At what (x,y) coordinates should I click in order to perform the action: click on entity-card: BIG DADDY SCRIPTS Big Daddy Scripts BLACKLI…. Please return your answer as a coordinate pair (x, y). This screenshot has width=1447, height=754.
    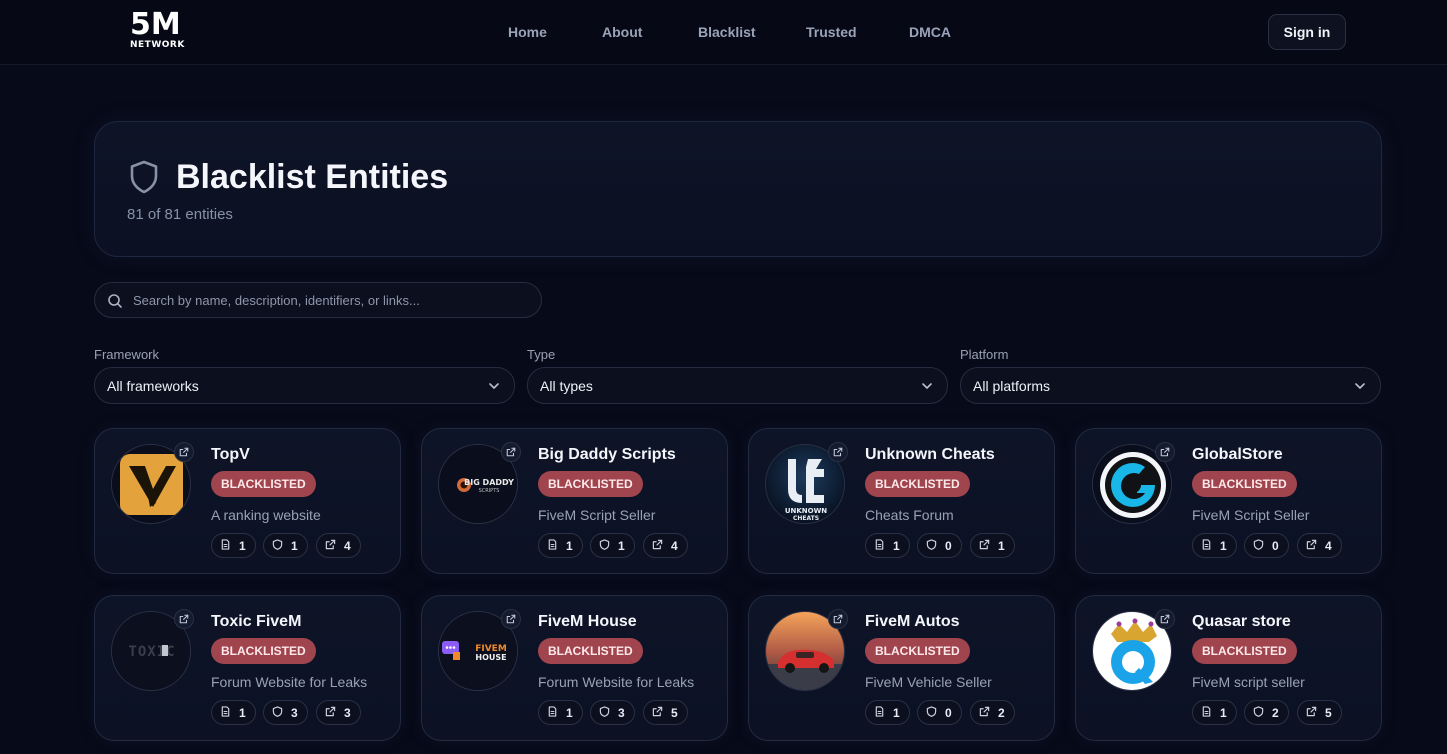
    Looking at the image, I should click on (574, 501).